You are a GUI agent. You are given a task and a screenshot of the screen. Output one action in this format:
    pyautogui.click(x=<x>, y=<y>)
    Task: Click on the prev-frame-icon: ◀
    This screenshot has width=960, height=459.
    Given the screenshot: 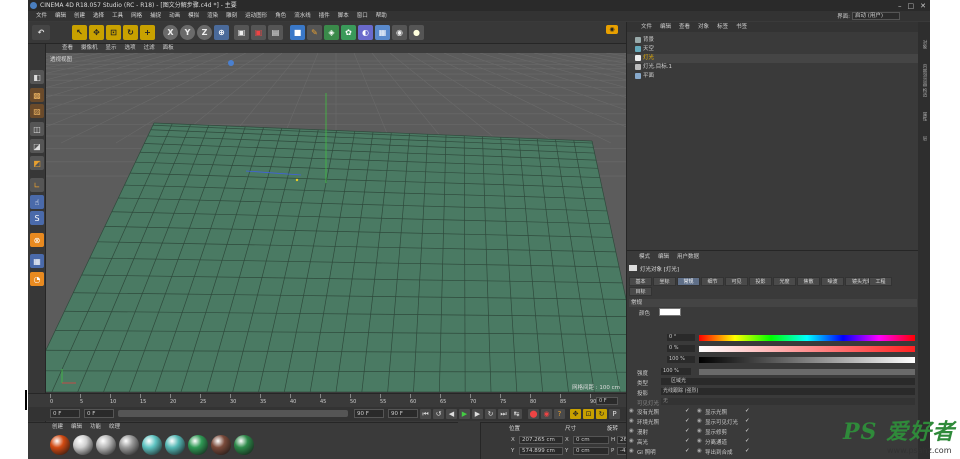 What is the action you would take?
    pyautogui.click(x=451, y=414)
    